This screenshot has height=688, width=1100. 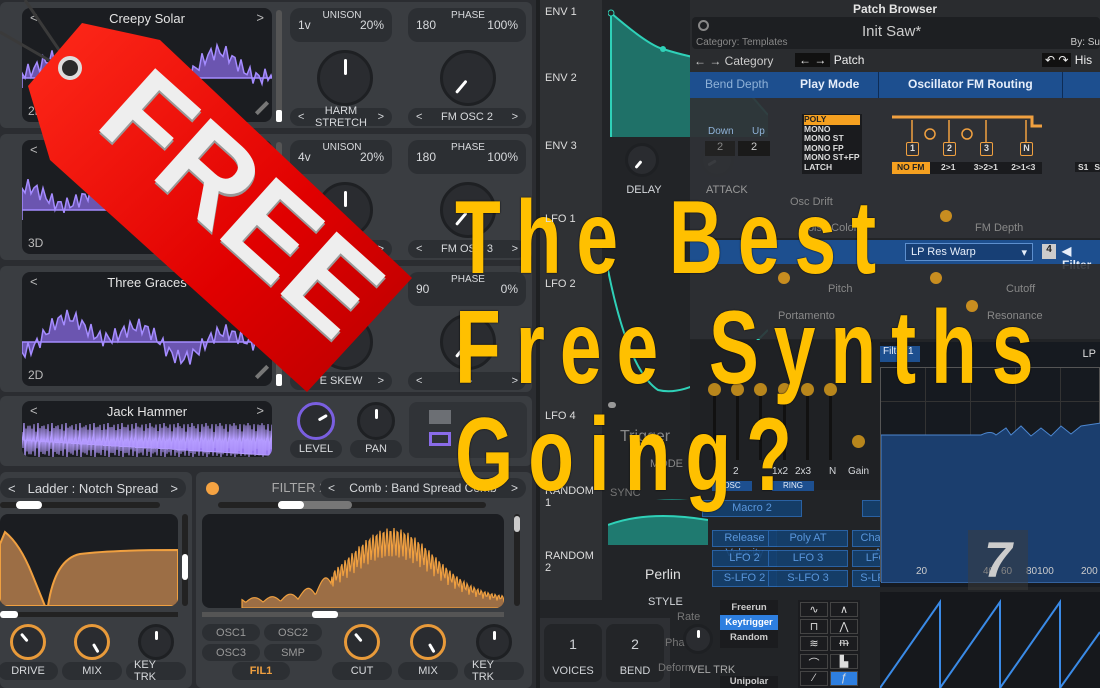 What do you see at coordinates (814, 627) in the screenshot?
I see `square-shape-icon: ⊓` at bounding box center [814, 627].